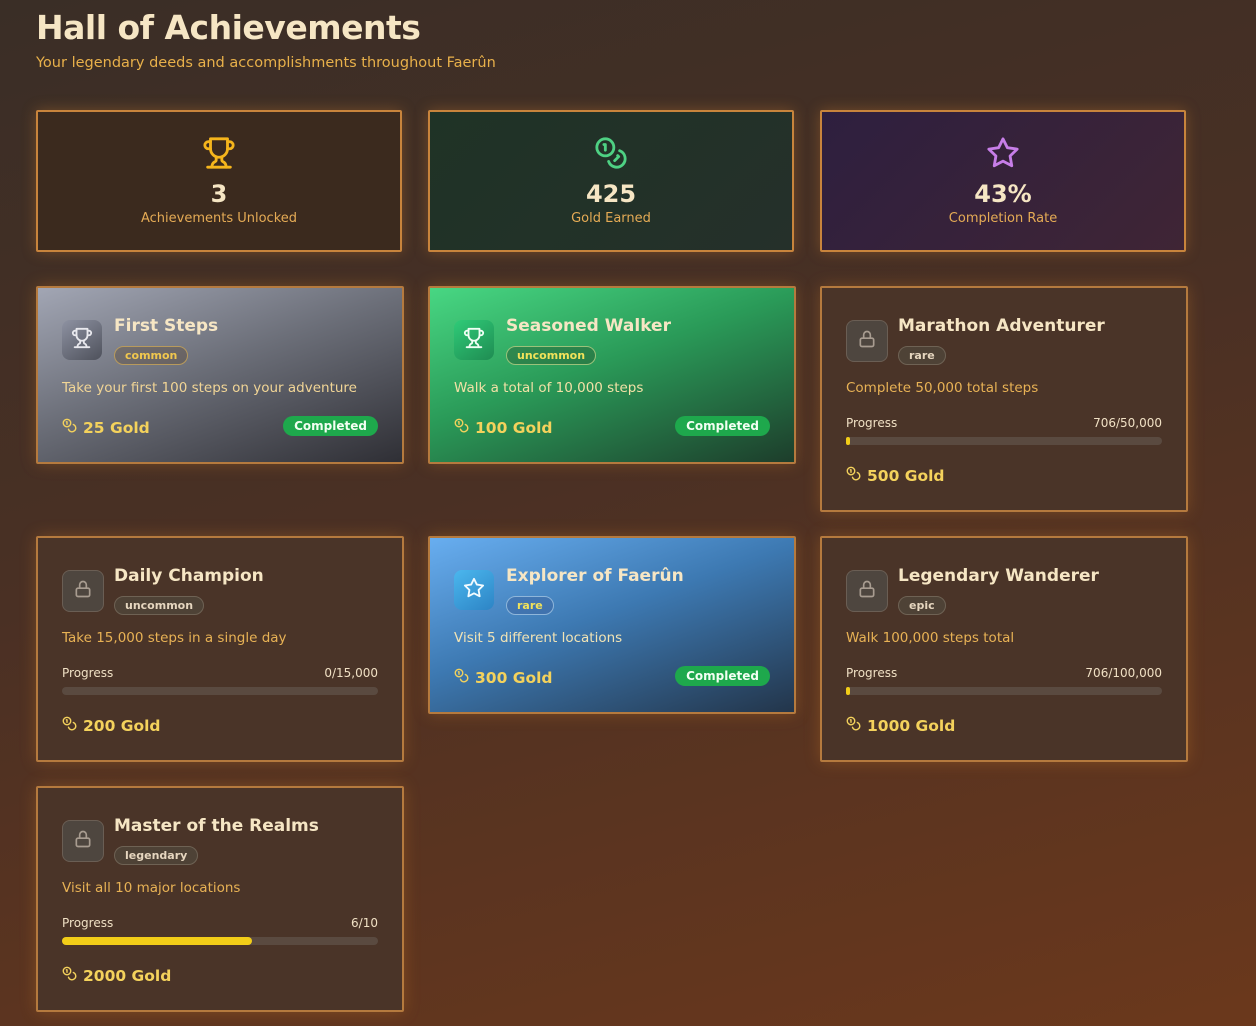 This screenshot has width=1256, height=1026. What do you see at coordinates (351, 673) in the screenshot?
I see `progress-count: 0/15,000` at bounding box center [351, 673].